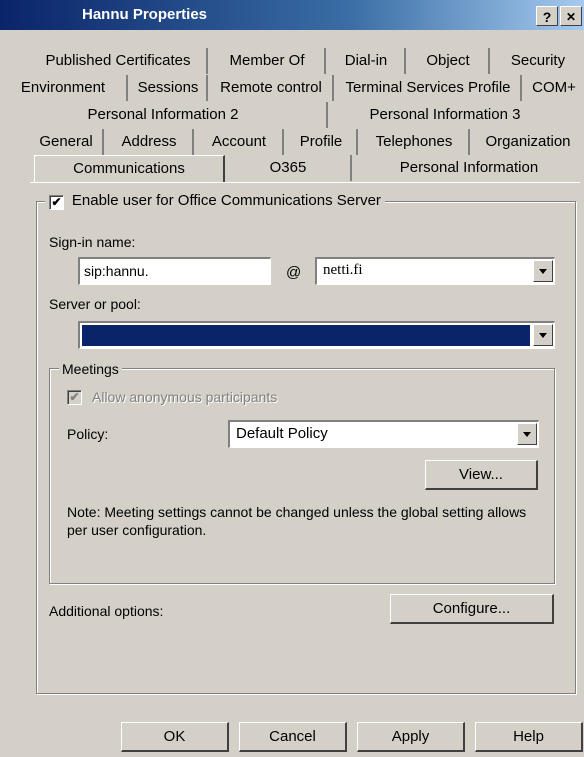 This screenshot has width=584, height=757. I want to click on signin-name-input: sip:hannu., so click(174, 271).